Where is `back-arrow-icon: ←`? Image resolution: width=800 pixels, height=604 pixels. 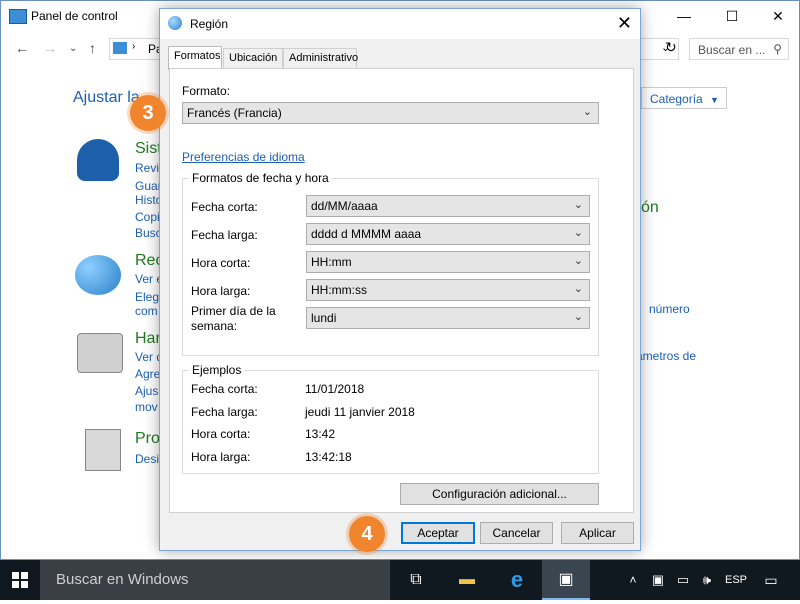
back-arrow-icon: ← is located at coordinates (22, 48).